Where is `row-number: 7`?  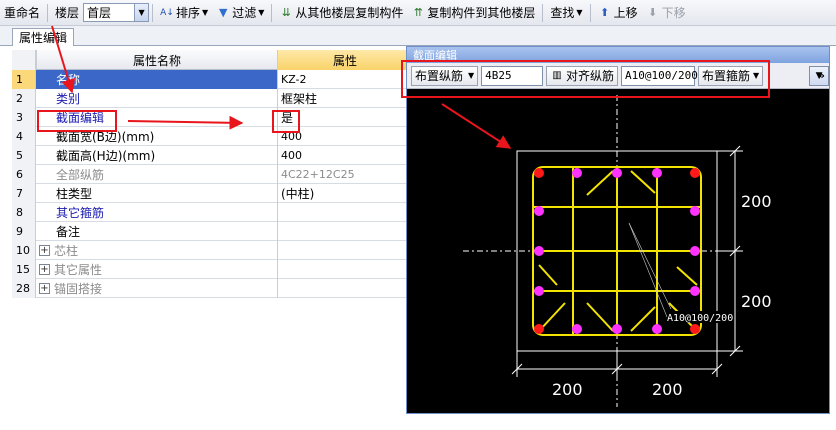
row-number: 7 is located at coordinates (24, 193).